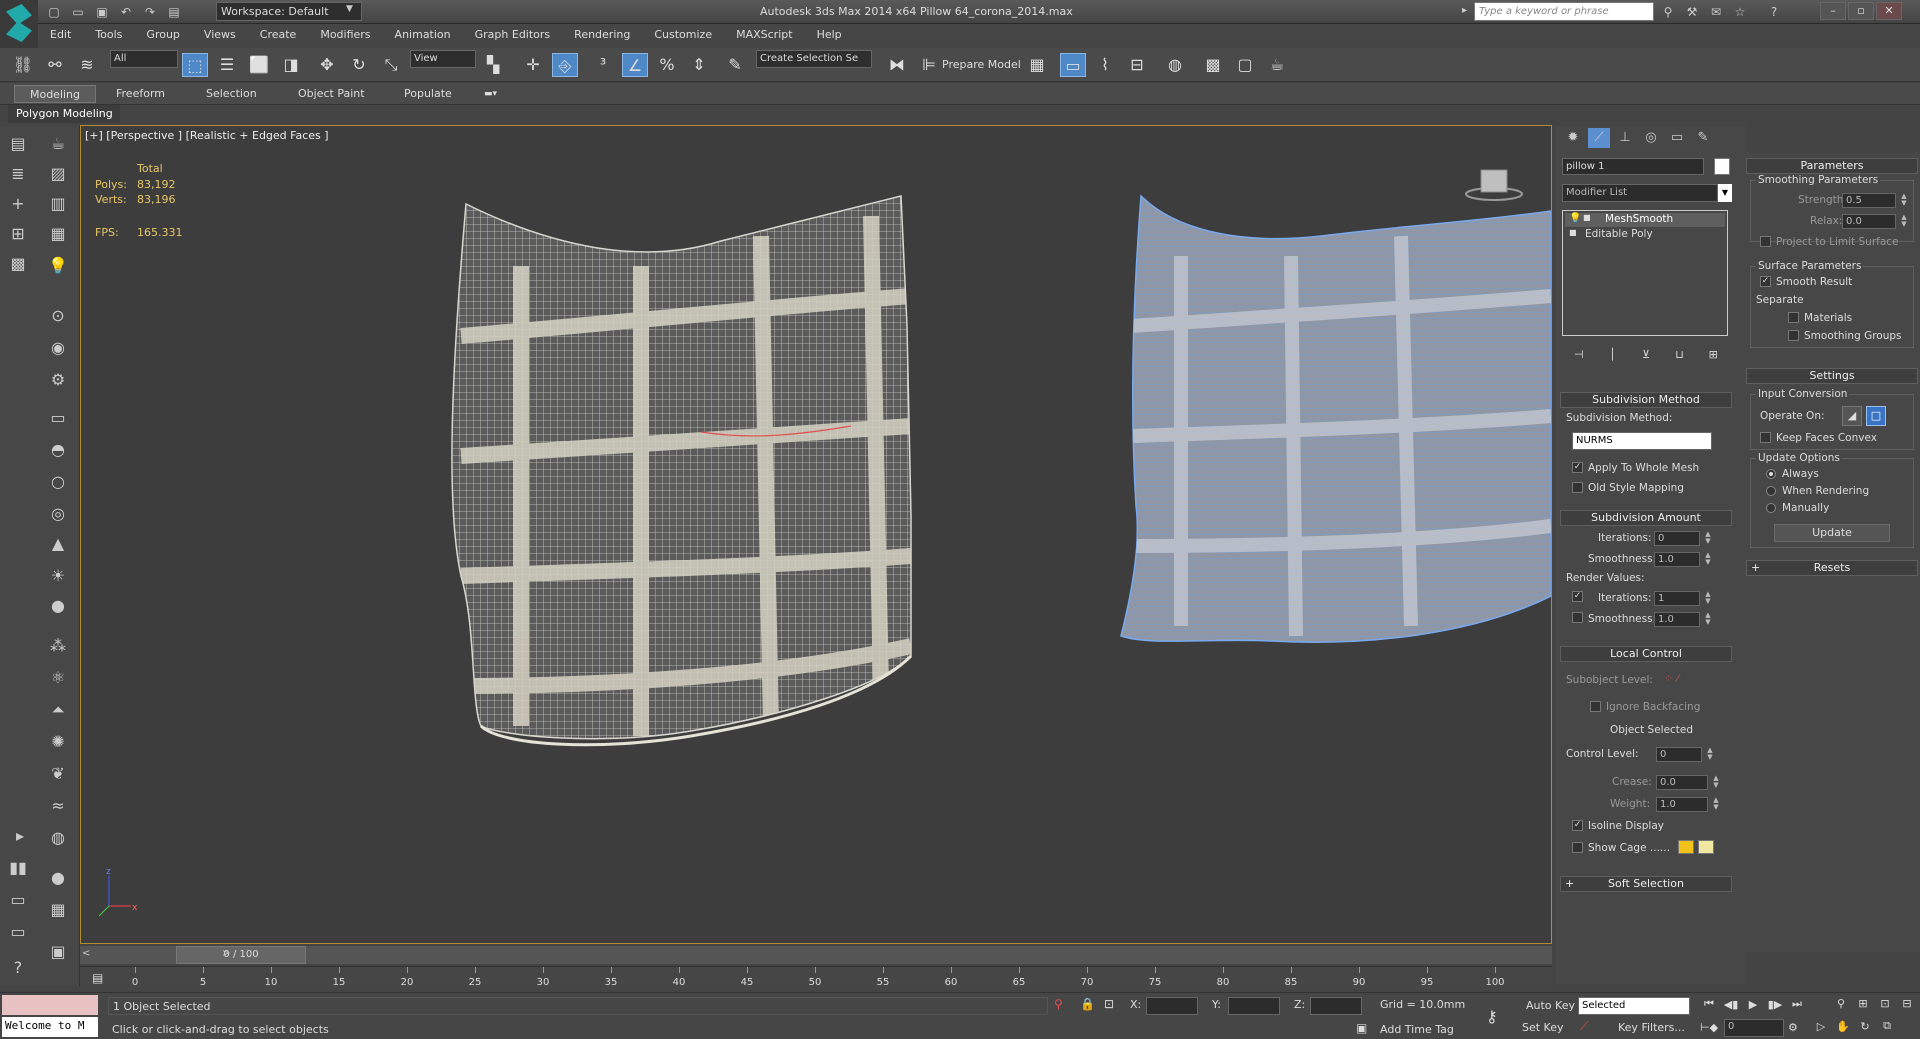  Describe the element at coordinates (1797, 1004) in the screenshot. I see `go-to-end-icon: ⏭` at that location.